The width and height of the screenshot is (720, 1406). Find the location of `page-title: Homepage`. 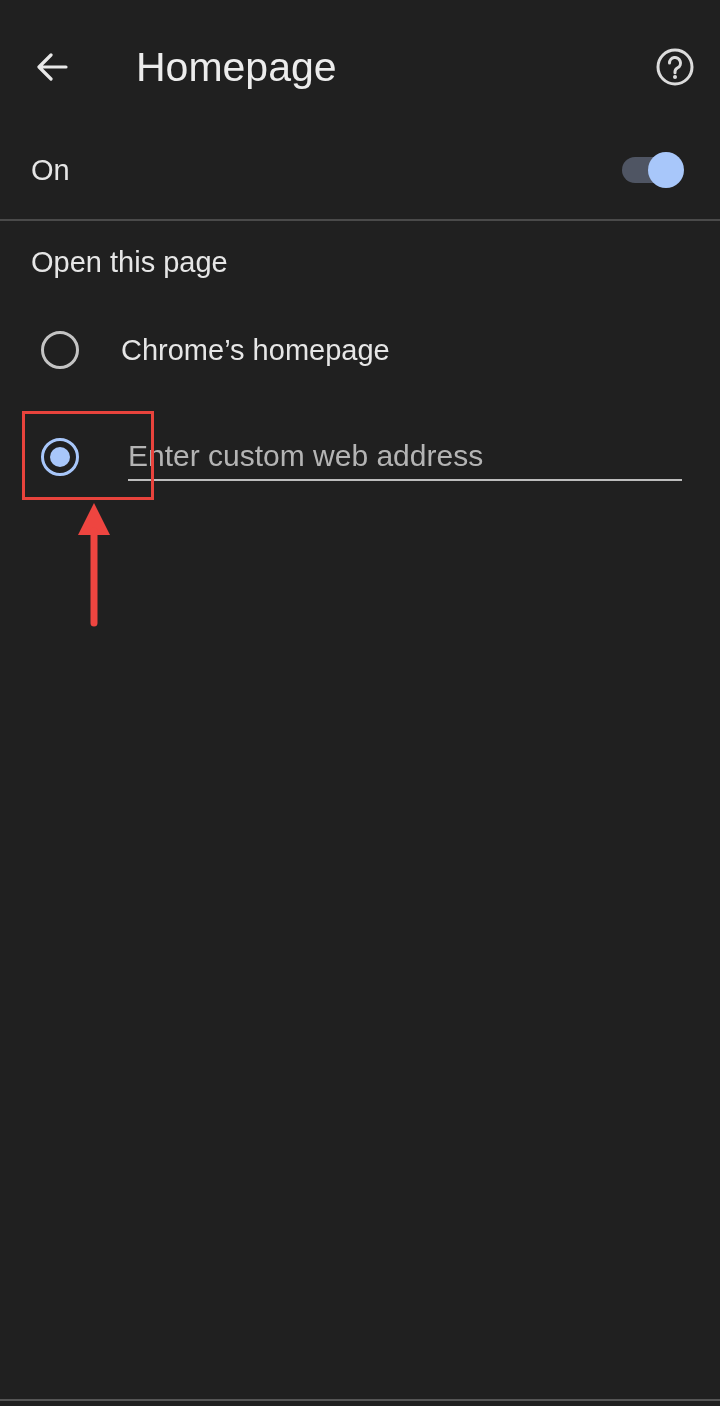

page-title: Homepage is located at coordinates (236, 67).